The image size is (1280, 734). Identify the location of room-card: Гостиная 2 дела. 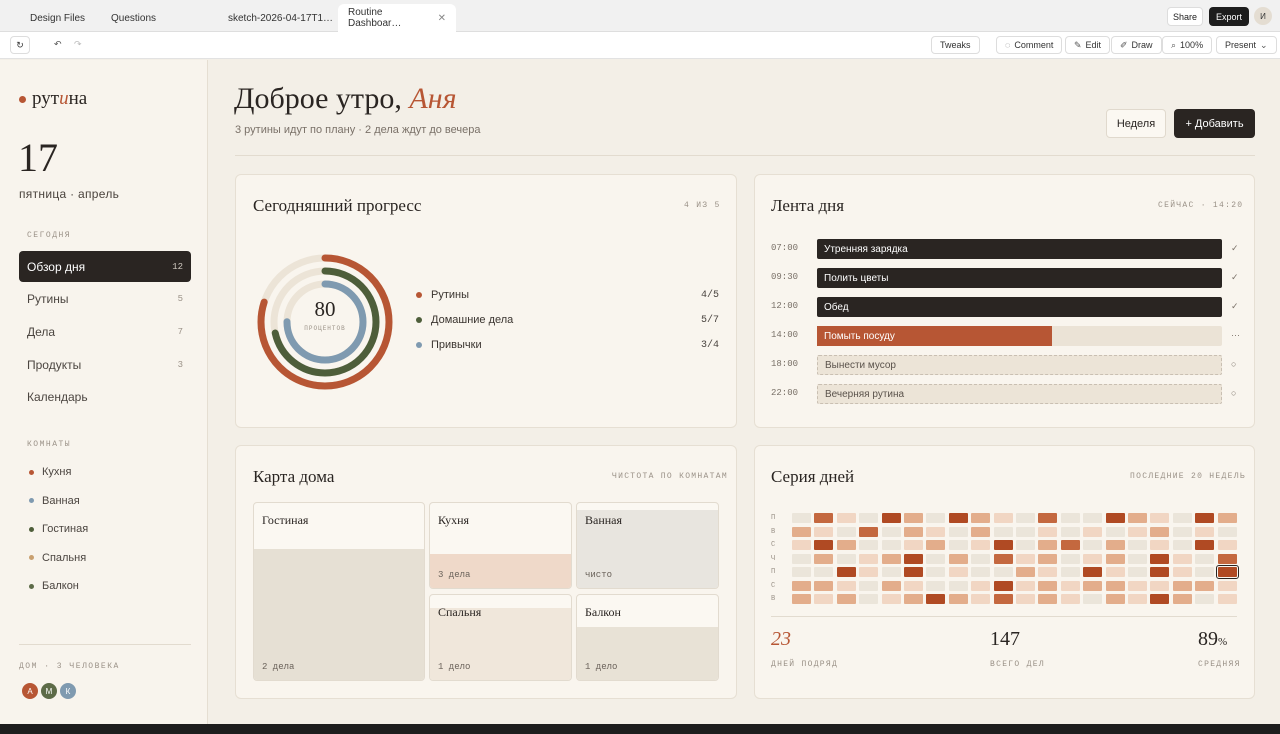
(339, 591).